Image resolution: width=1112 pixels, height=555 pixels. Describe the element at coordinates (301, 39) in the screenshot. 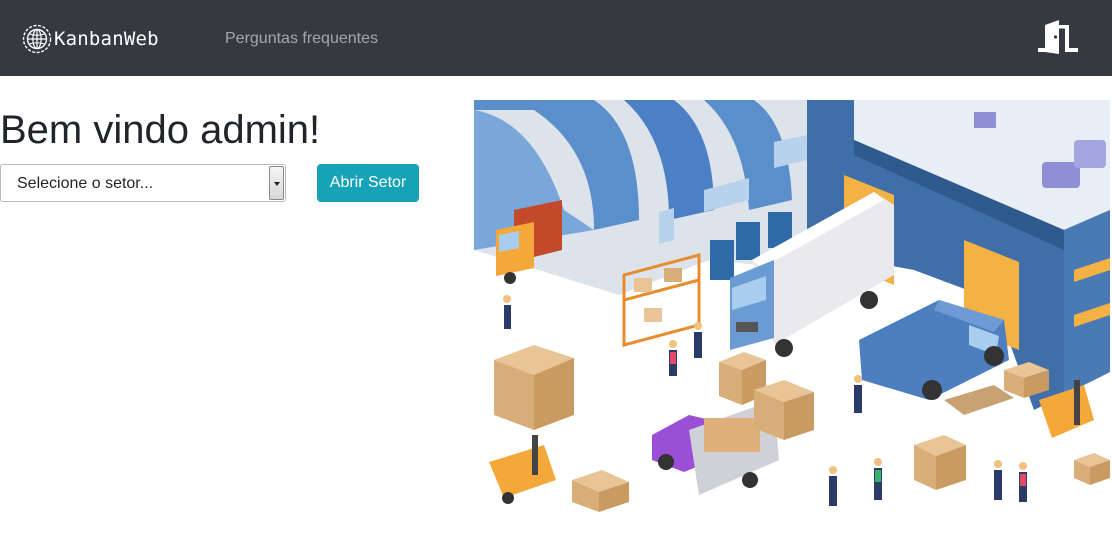

I see `nav-link-faq: Perguntas frequentes` at that location.